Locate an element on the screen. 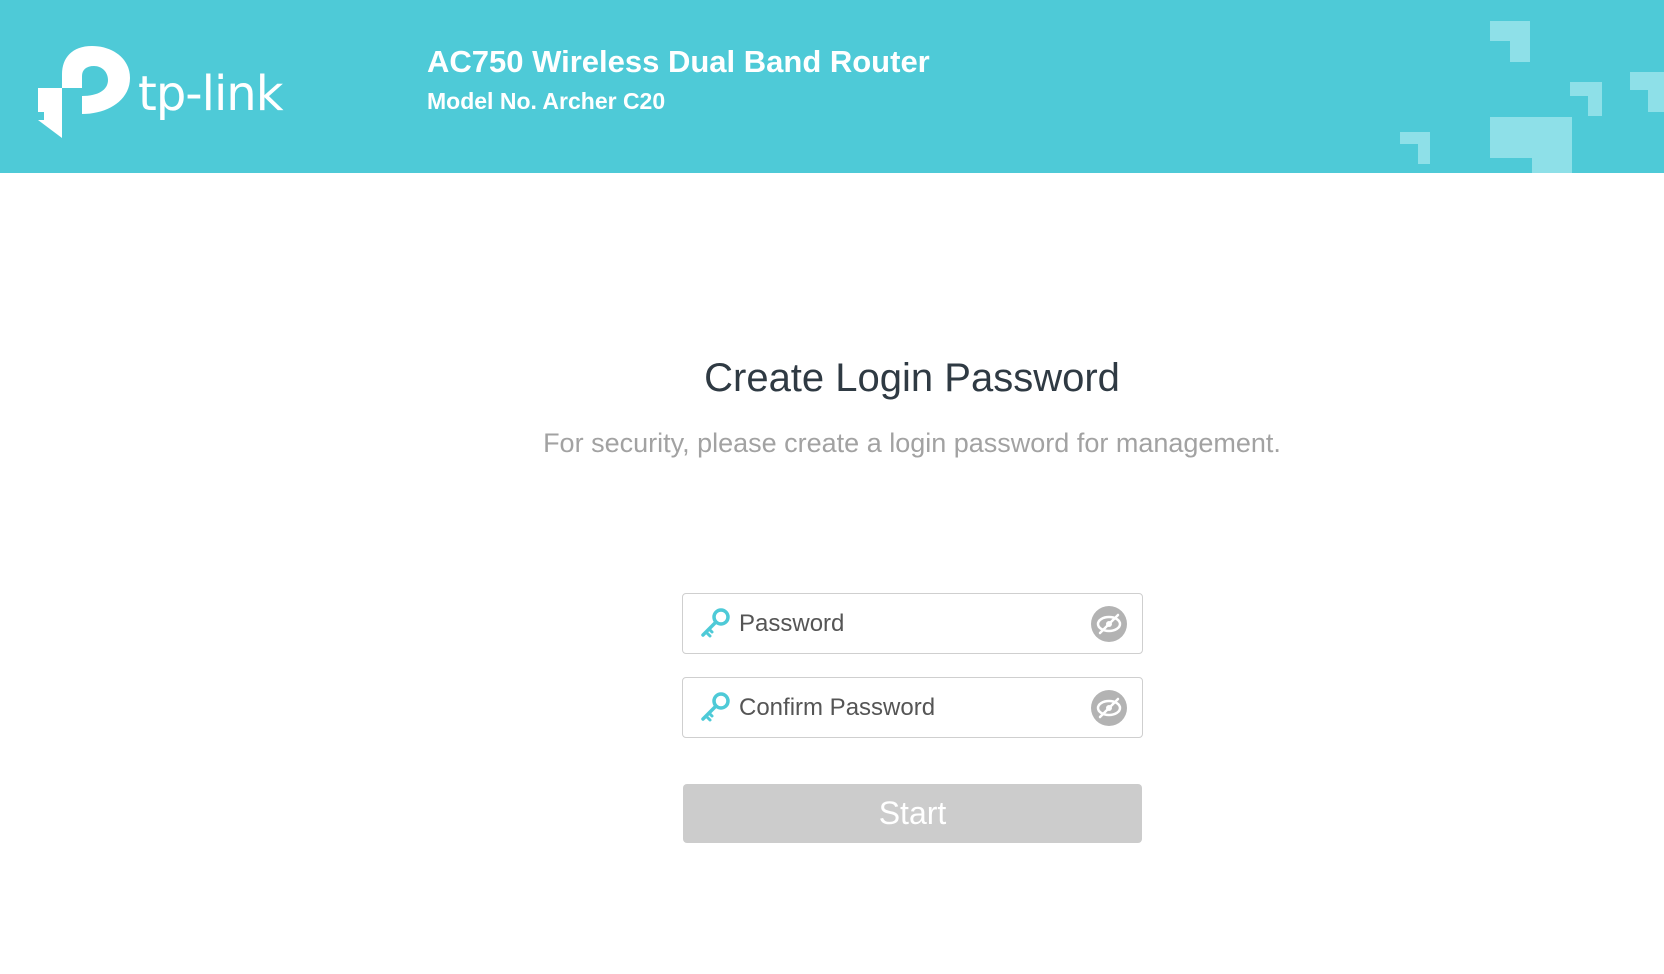  model-number: Model No. Archer C20 is located at coordinates (546, 101).